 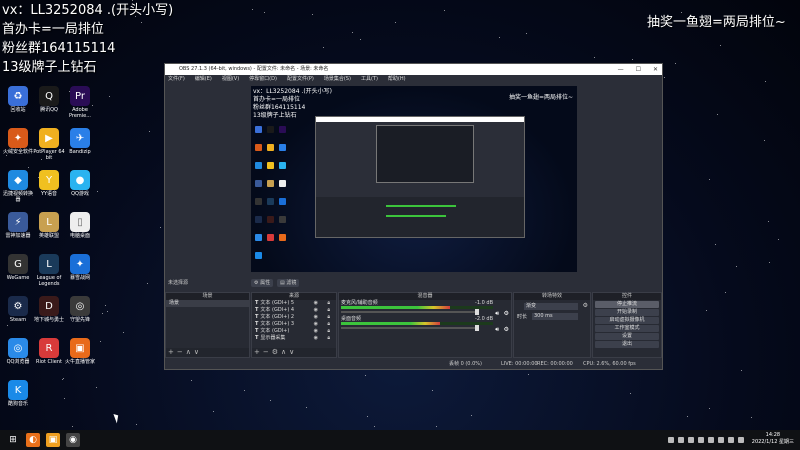 What do you see at coordinates (627, 328) in the screenshot?
I see `control-button: 工作室模式` at bounding box center [627, 328].